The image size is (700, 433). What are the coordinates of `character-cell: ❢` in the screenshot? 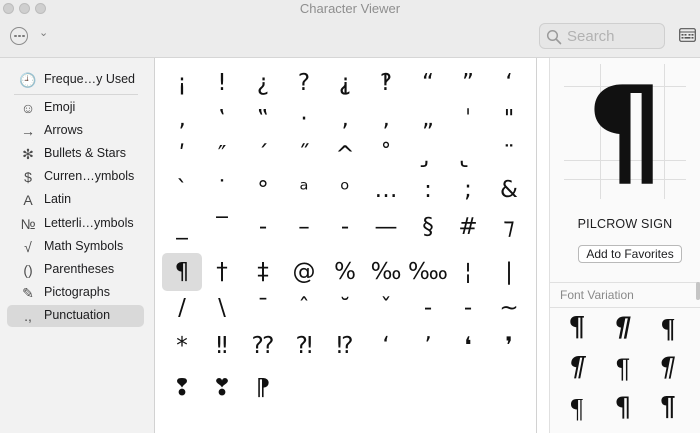 It's located at (182, 388).